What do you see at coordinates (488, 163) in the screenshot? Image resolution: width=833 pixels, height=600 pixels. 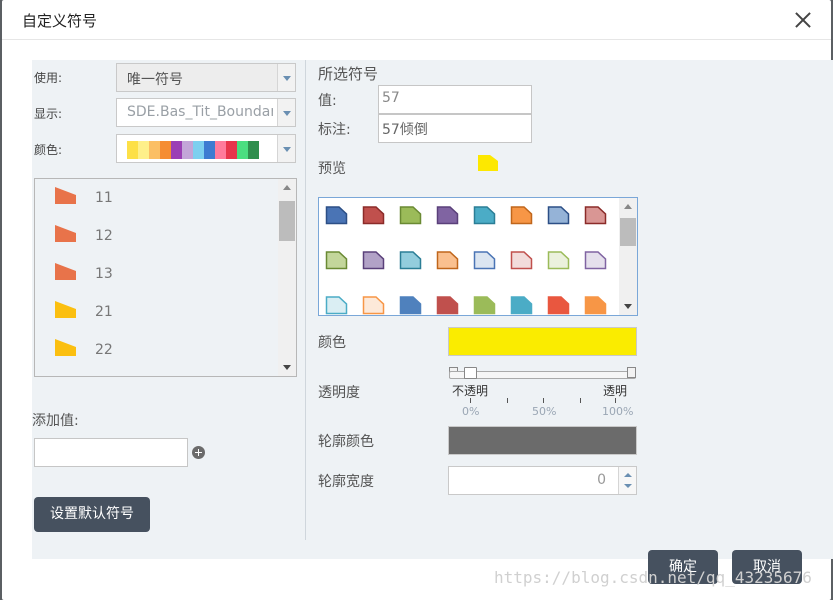 I see `symbol-preview` at bounding box center [488, 163].